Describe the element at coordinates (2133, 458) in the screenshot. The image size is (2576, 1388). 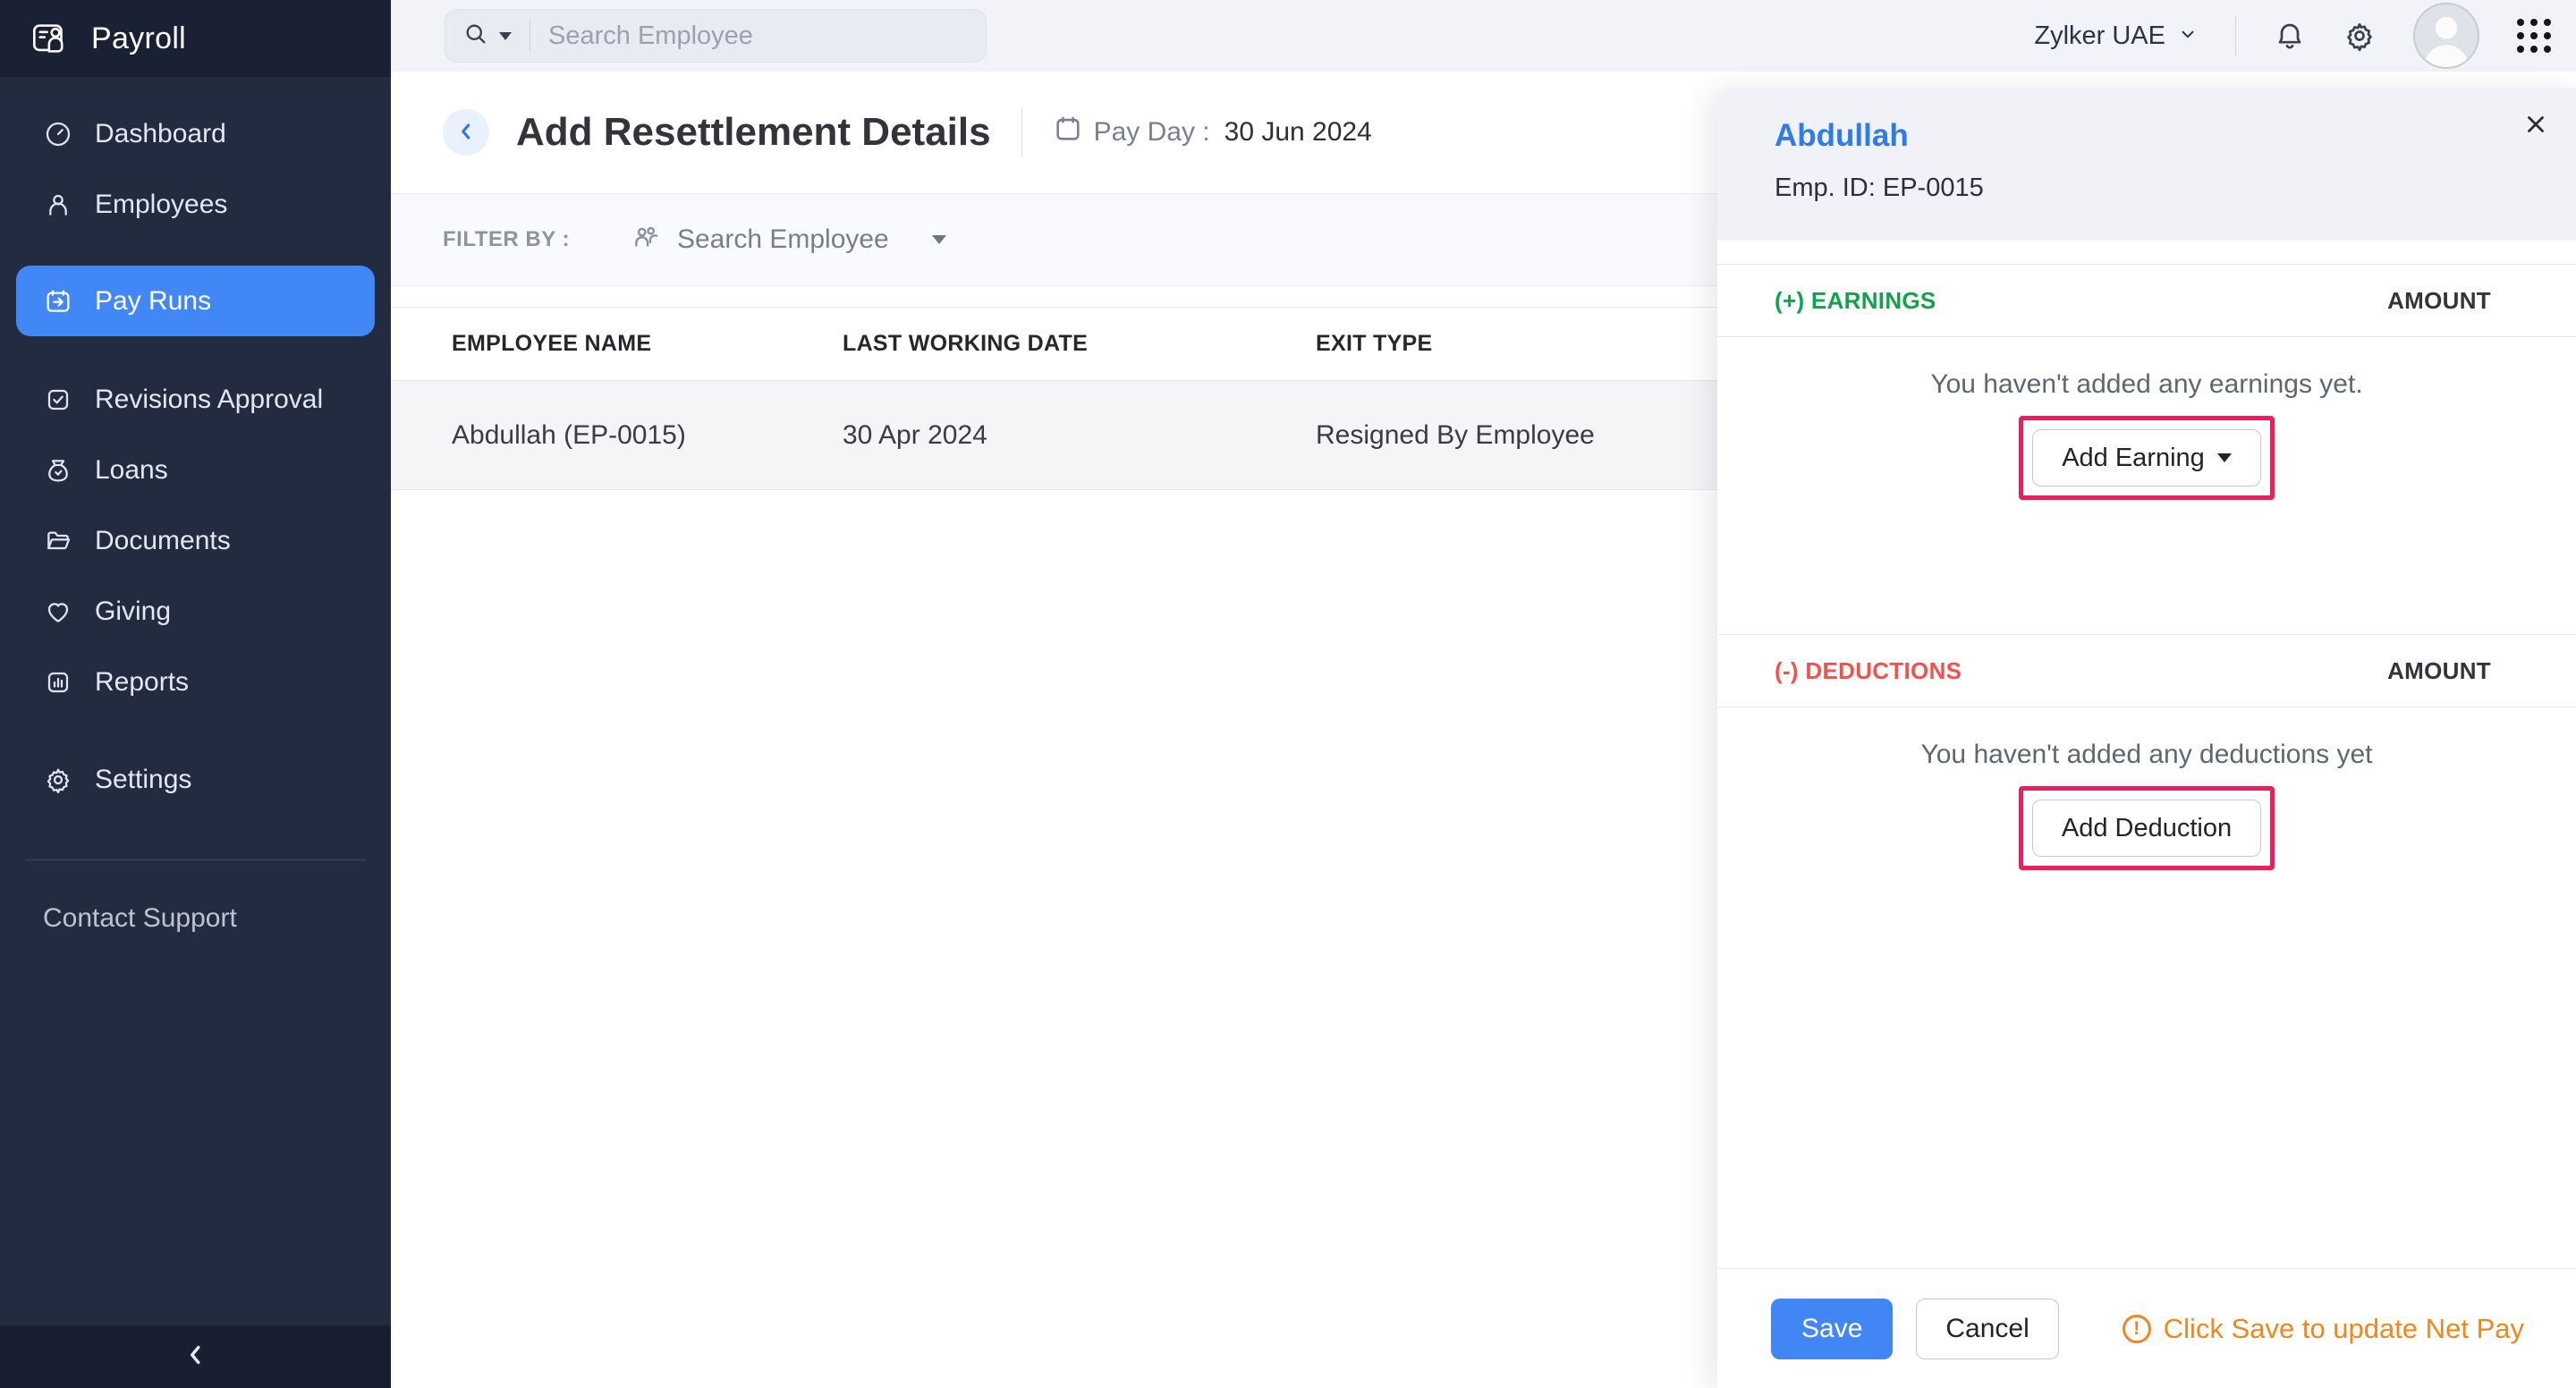
I see `add-earning-label: Add Earning` at that location.